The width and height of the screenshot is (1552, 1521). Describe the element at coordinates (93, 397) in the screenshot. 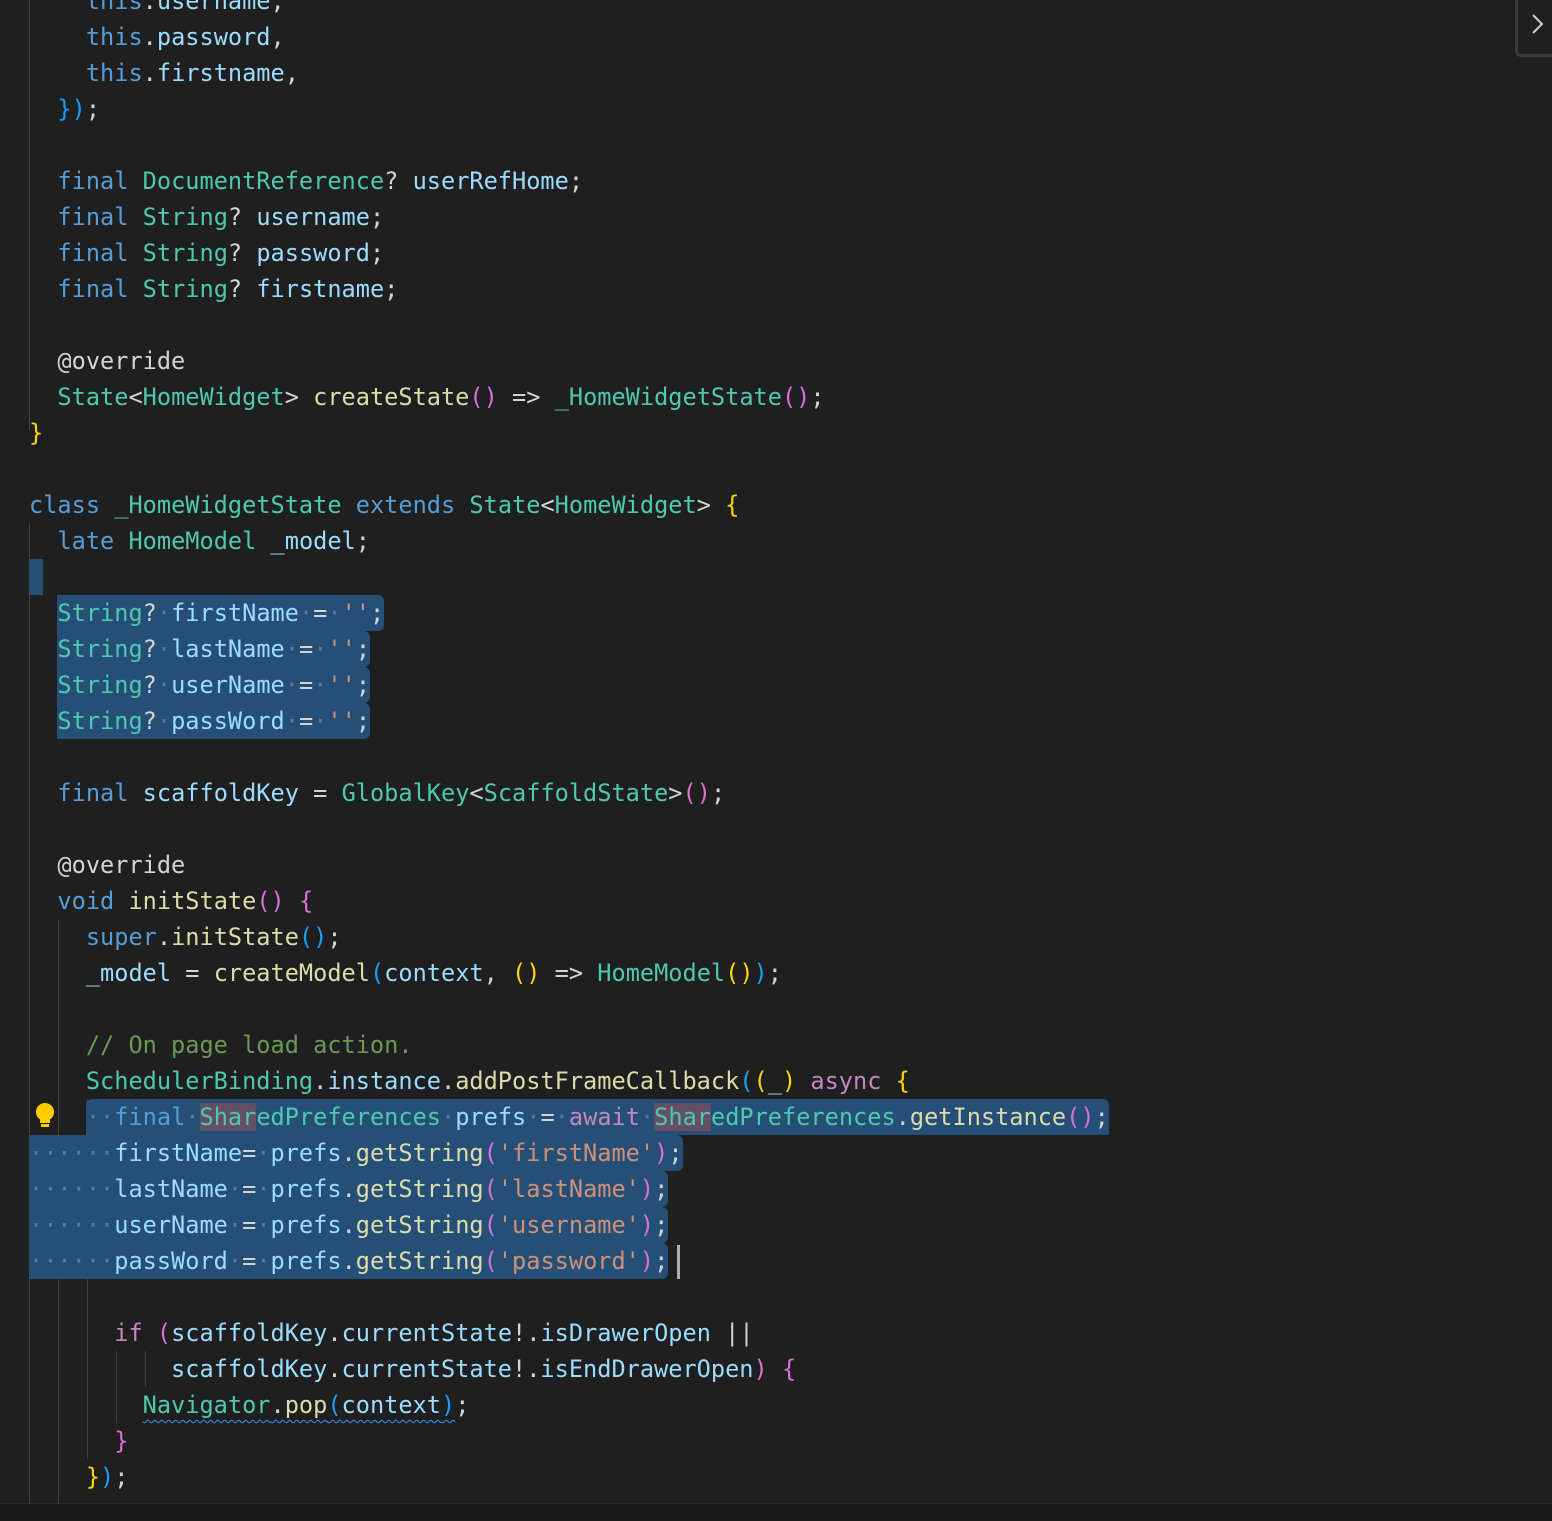

I see `code-token: State` at that location.